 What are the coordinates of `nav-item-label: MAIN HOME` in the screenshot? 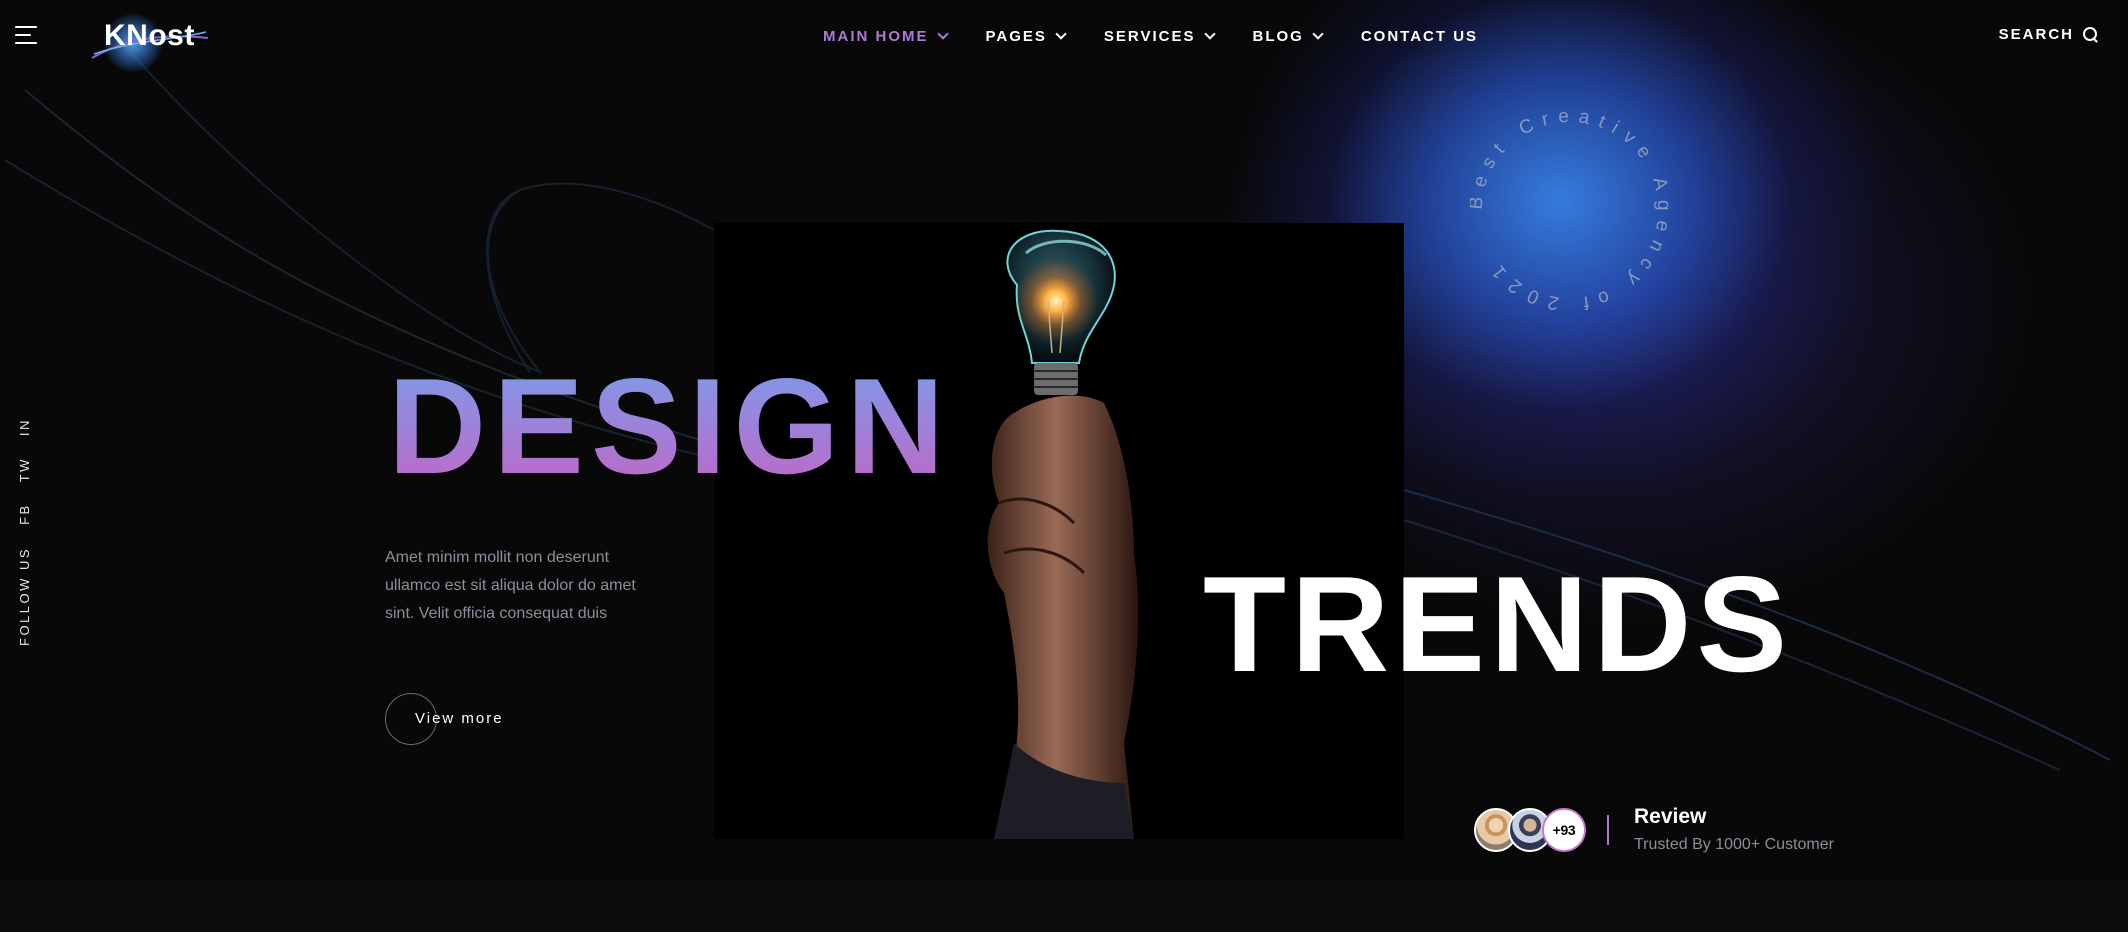 It's located at (876, 36).